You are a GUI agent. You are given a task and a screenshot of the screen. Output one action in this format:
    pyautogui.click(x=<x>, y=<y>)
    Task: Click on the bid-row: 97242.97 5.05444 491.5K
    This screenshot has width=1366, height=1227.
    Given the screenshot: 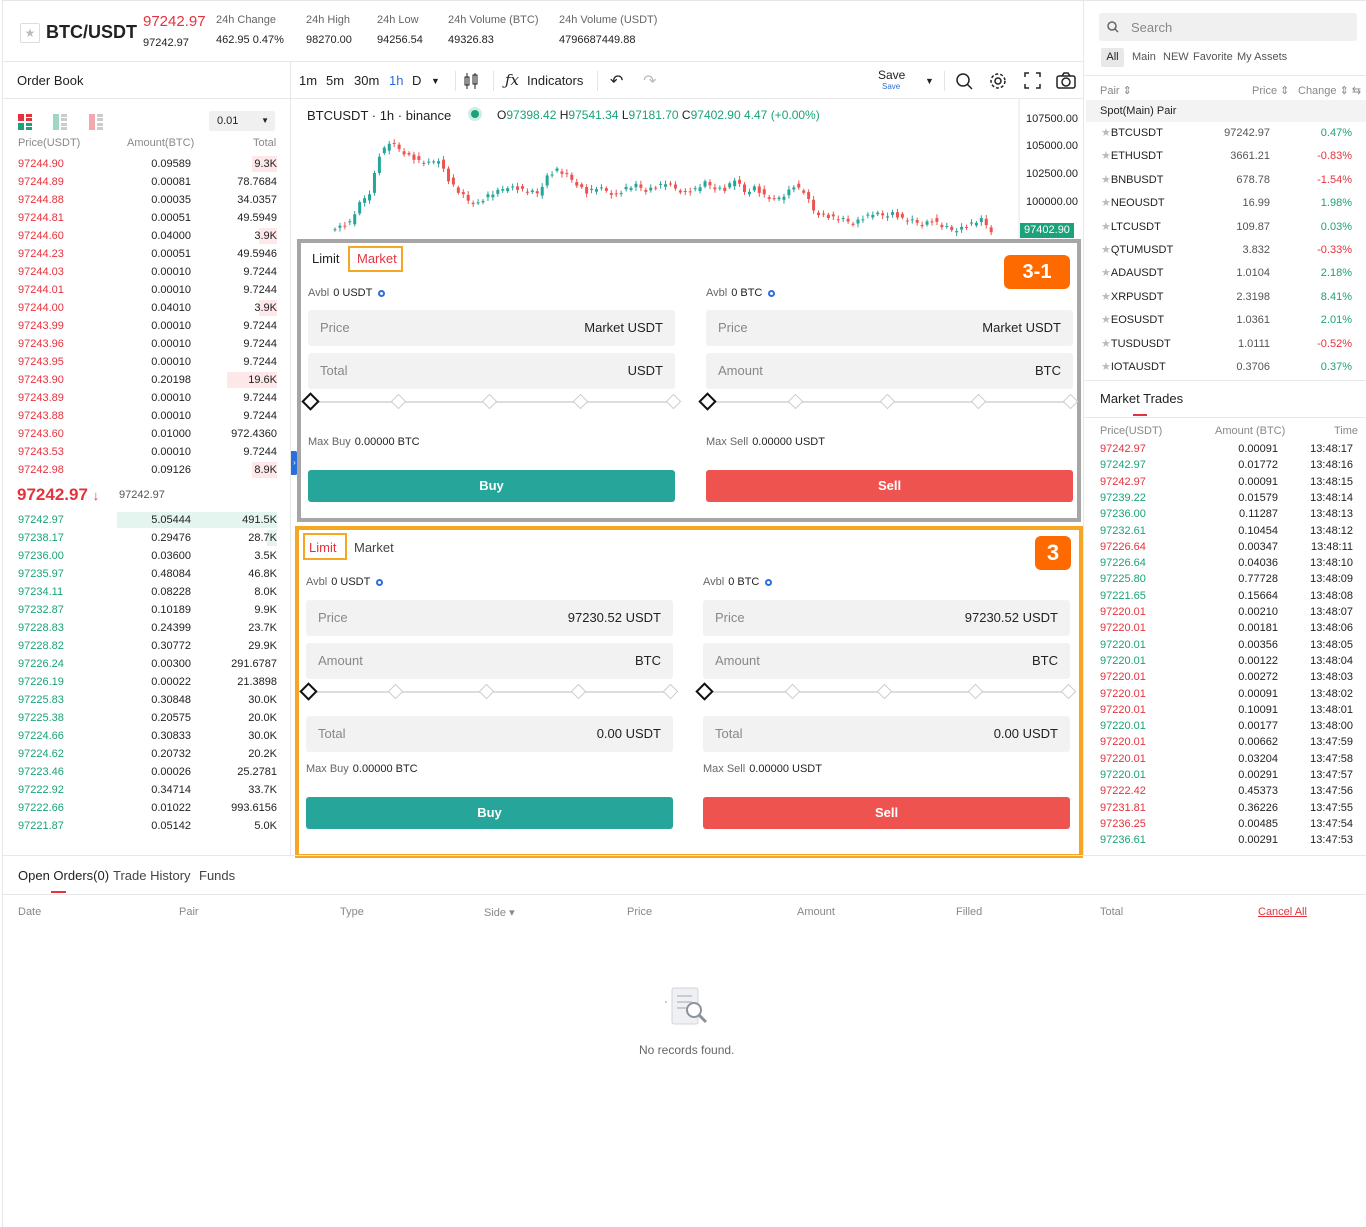 What is the action you would take?
    pyautogui.click(x=147, y=520)
    